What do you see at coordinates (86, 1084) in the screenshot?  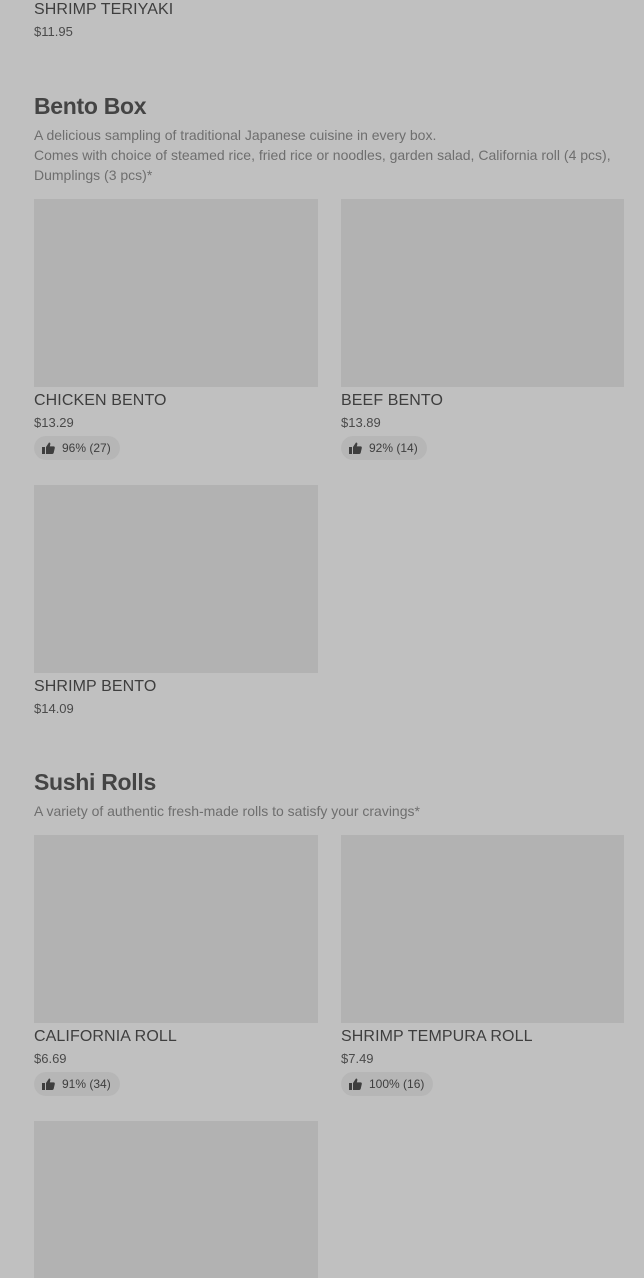 I see `rating-text: 91% (34)` at bounding box center [86, 1084].